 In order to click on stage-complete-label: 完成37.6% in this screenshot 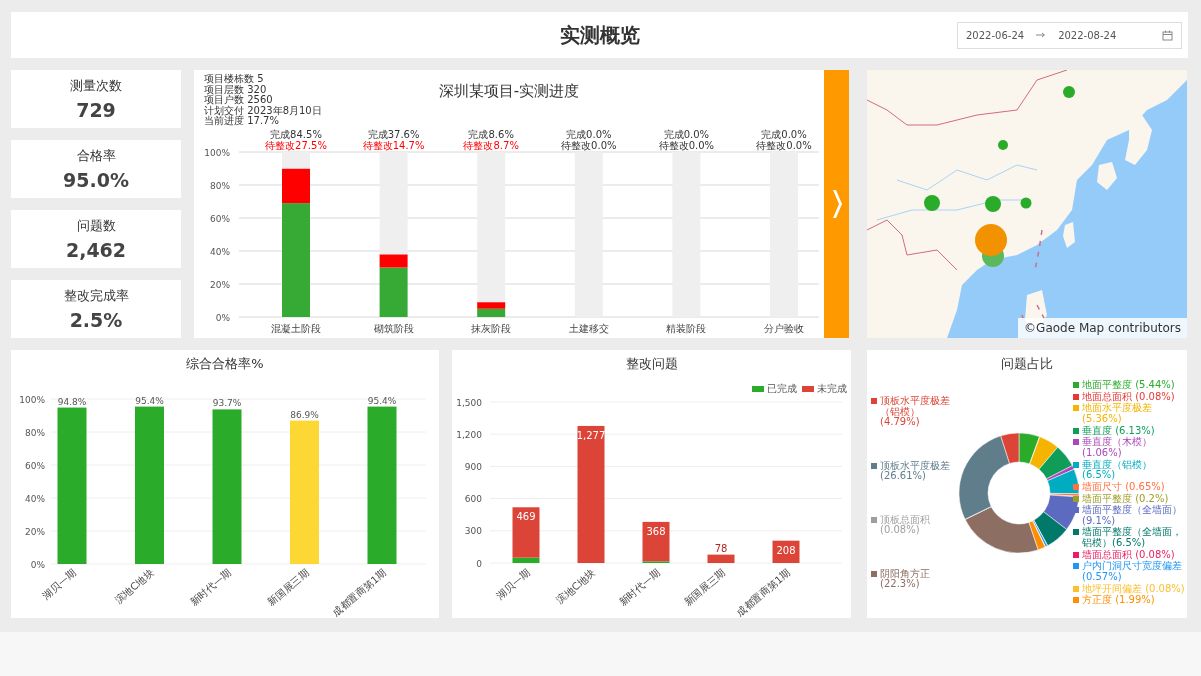, I will do `click(393, 134)`.